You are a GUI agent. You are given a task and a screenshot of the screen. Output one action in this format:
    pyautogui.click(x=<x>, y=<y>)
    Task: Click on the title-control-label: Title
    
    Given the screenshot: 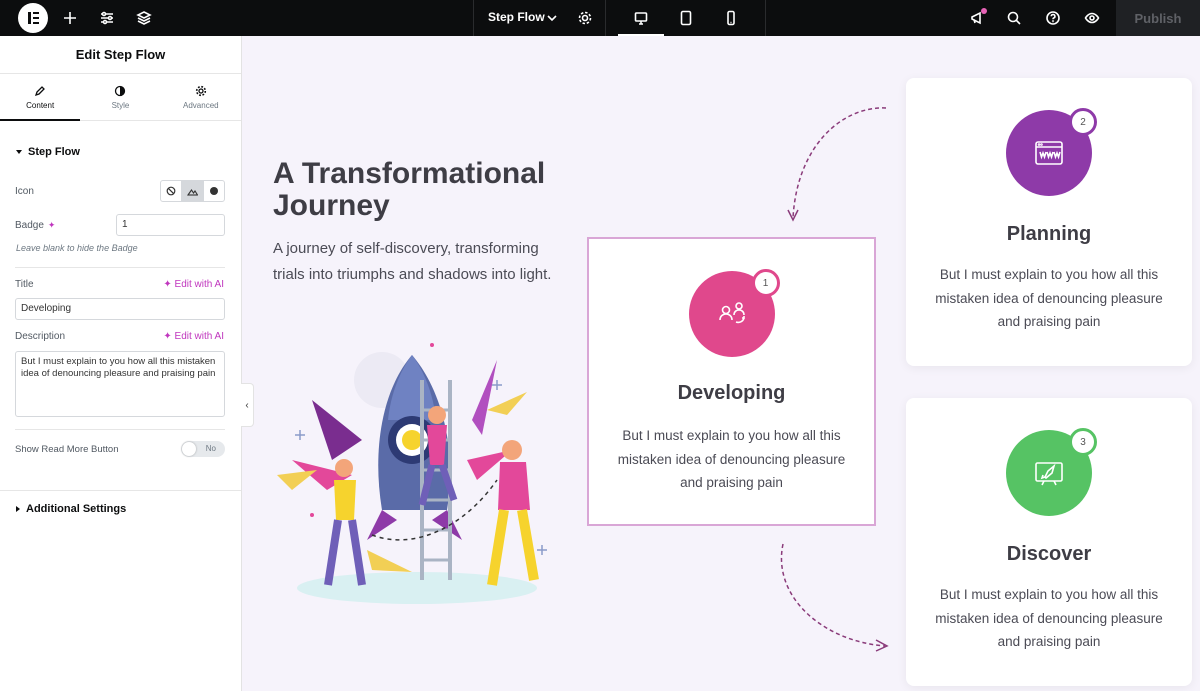 What is the action you would take?
    pyautogui.click(x=24, y=284)
    